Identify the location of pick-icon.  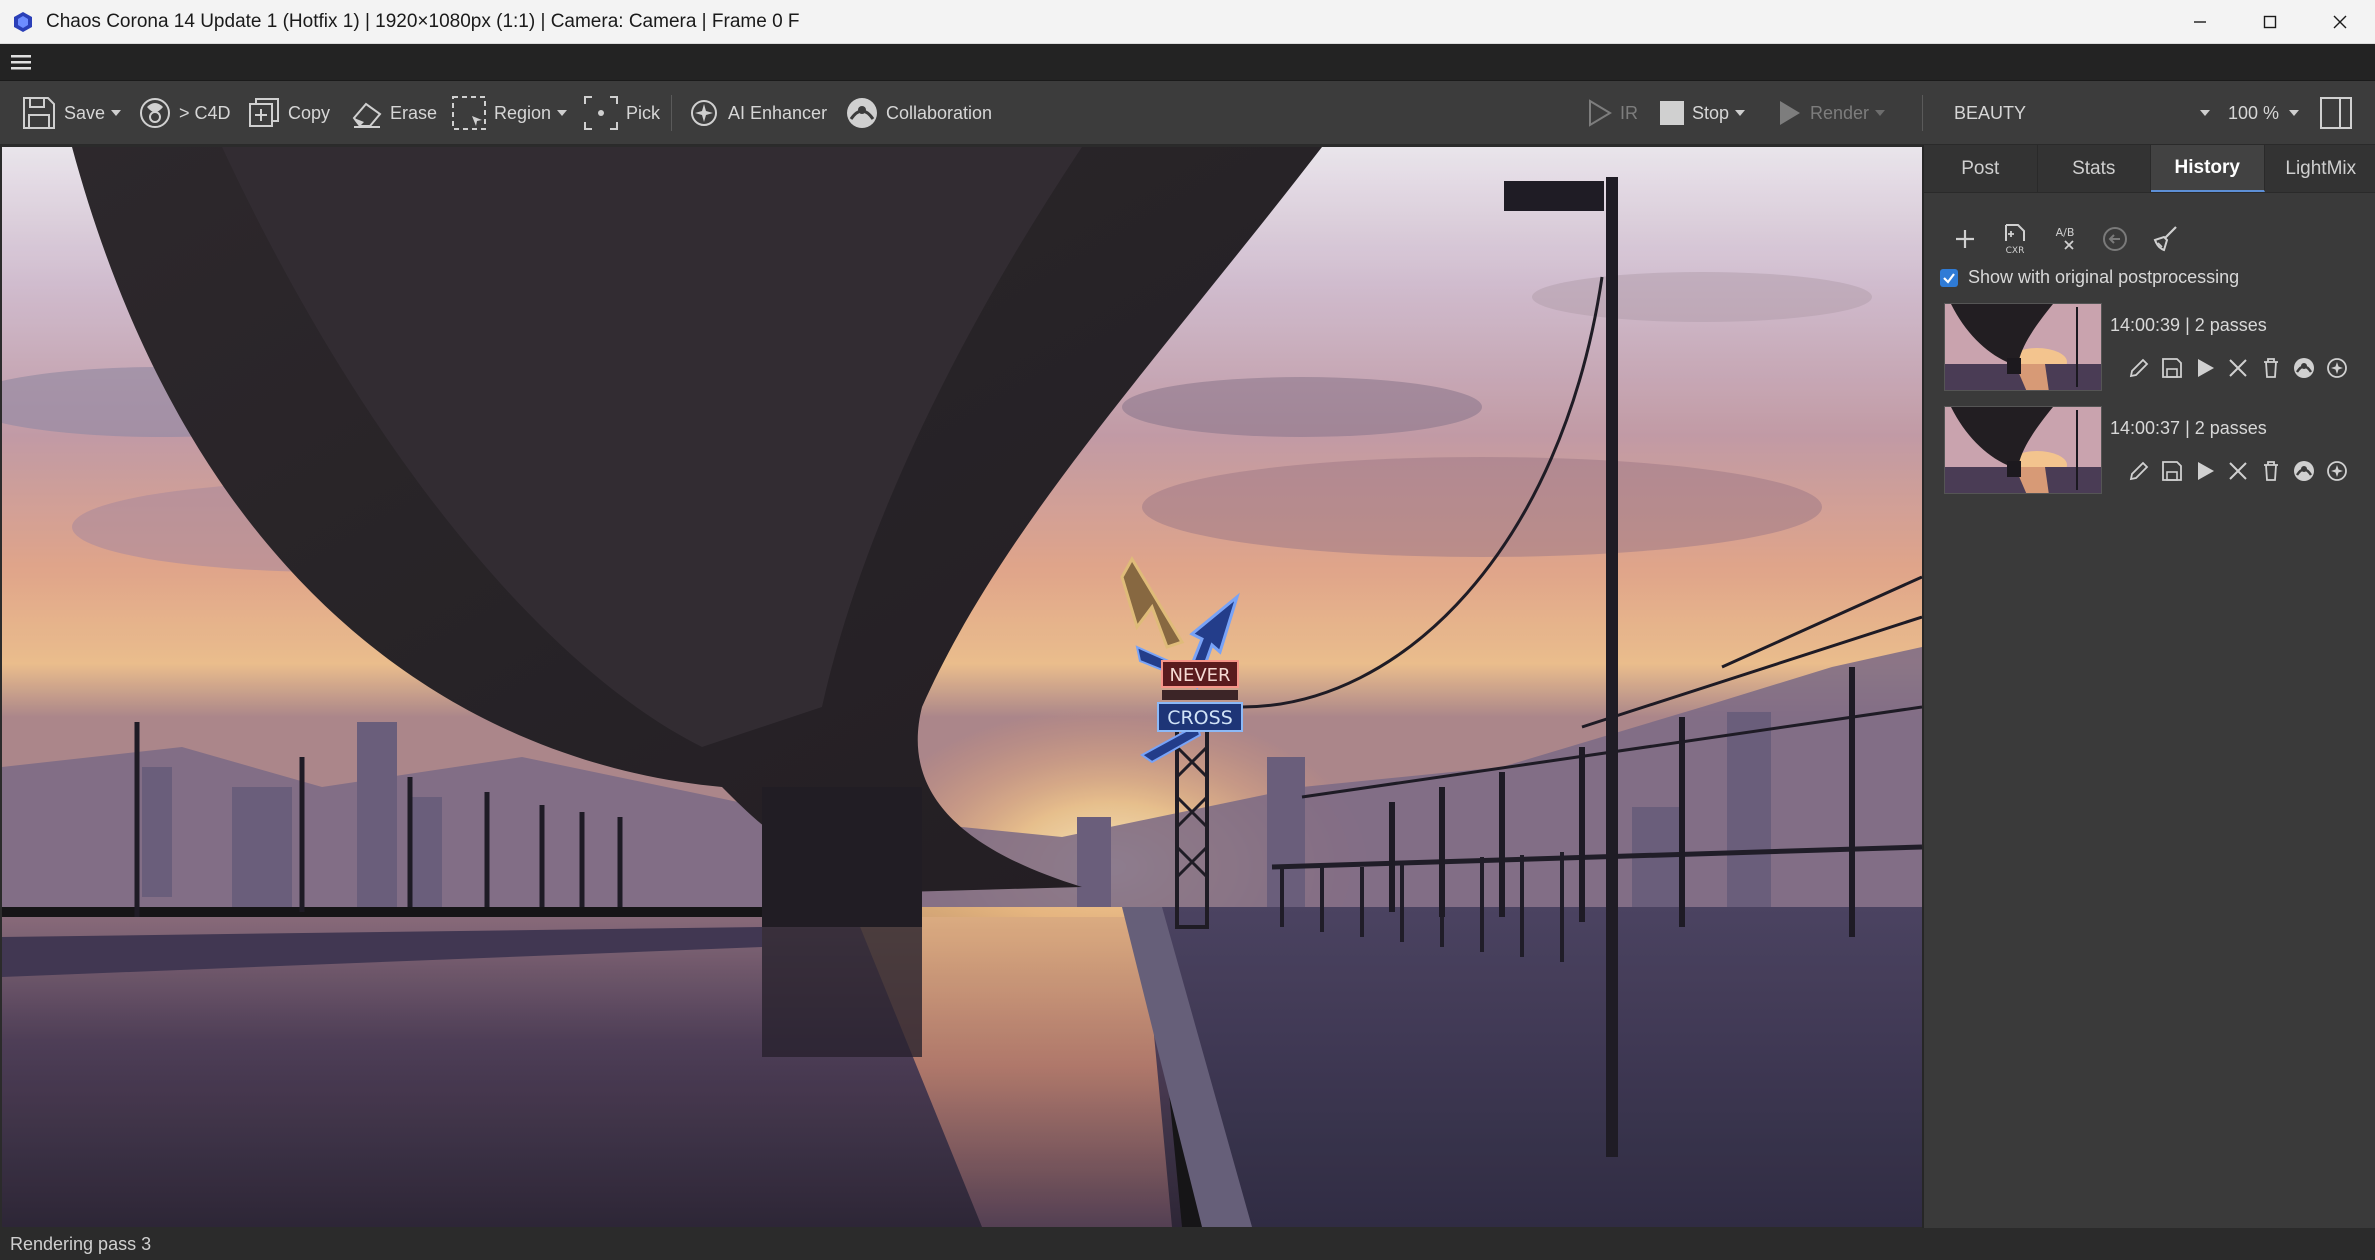
(601, 113).